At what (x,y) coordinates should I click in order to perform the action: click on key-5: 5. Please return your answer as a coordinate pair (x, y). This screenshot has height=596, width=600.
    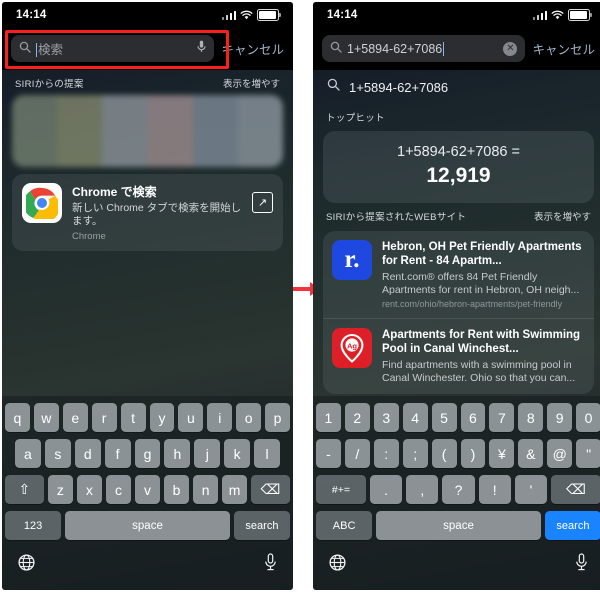
    Looking at the image, I should click on (444, 417).